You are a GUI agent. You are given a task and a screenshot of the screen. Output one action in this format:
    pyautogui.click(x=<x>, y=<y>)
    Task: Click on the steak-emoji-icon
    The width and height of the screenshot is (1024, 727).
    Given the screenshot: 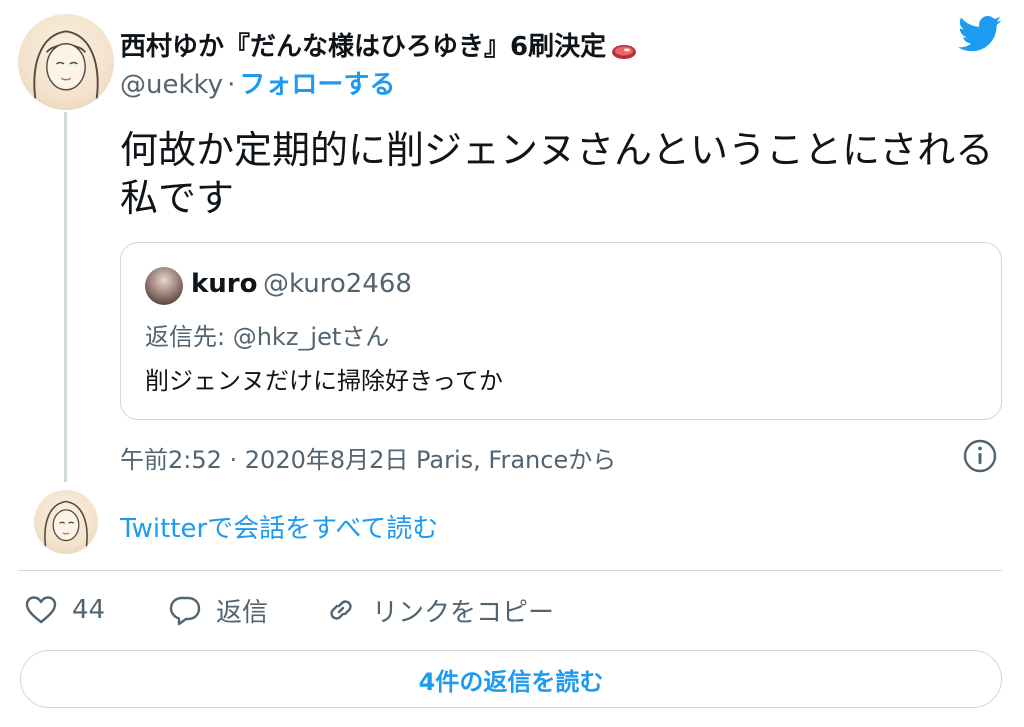 What is the action you would take?
    pyautogui.click(x=624, y=48)
    